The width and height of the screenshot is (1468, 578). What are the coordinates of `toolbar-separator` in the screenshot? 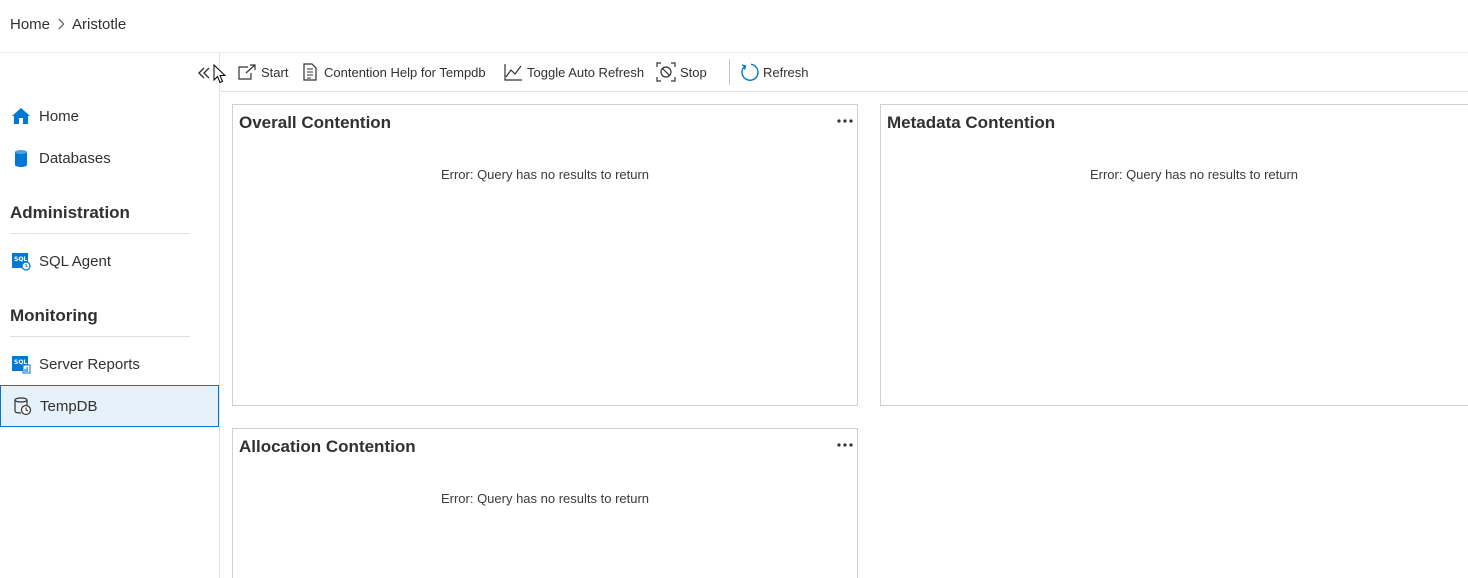 It's located at (729, 72).